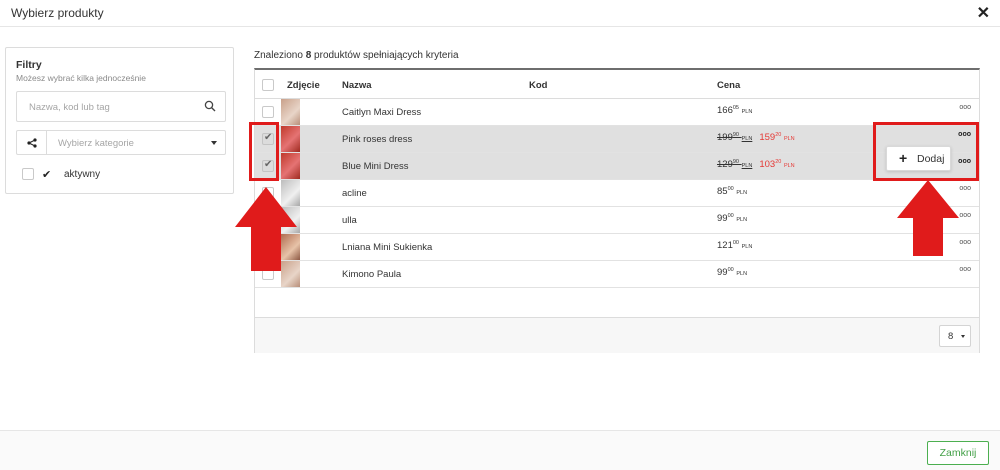 Image resolution: width=1000 pixels, height=470 pixels. I want to click on share-icon, so click(32, 142).